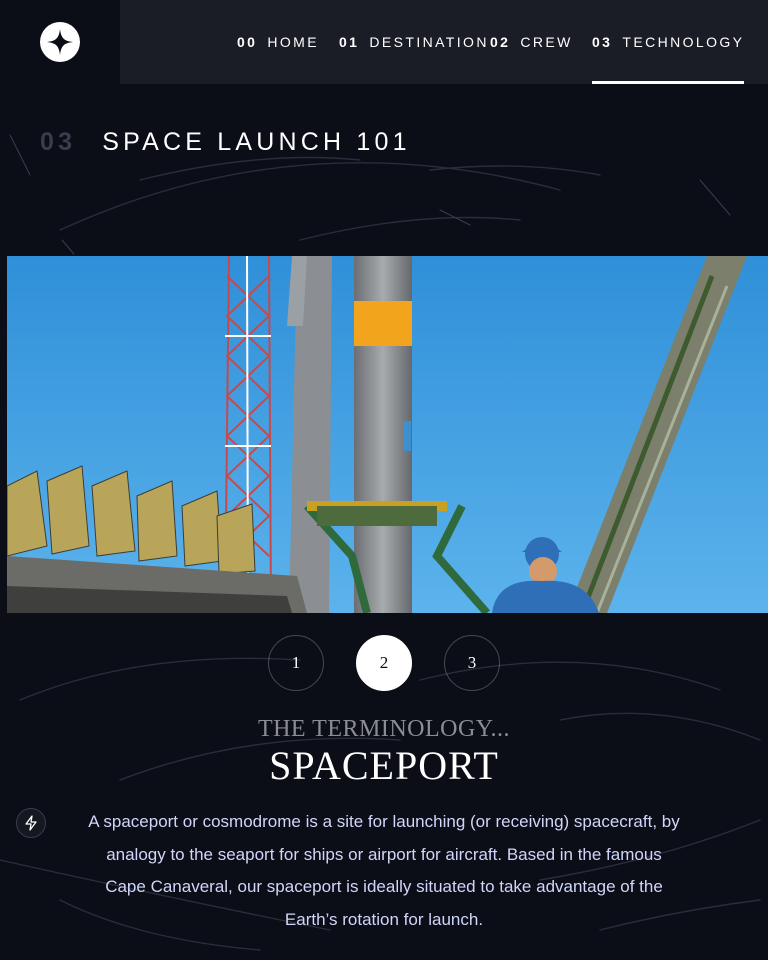  What do you see at coordinates (31, 823) in the screenshot?
I see `bolt-icon` at bounding box center [31, 823].